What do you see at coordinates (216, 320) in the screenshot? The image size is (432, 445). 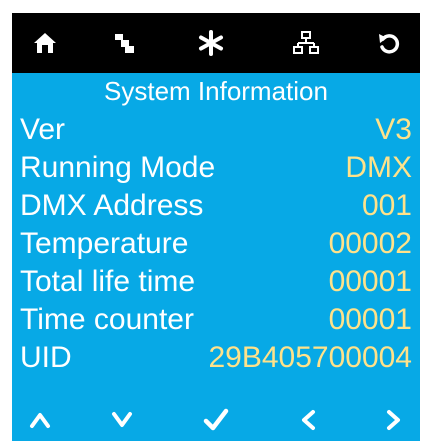 I see `info-row-time-counter: Time counter 00001` at bounding box center [216, 320].